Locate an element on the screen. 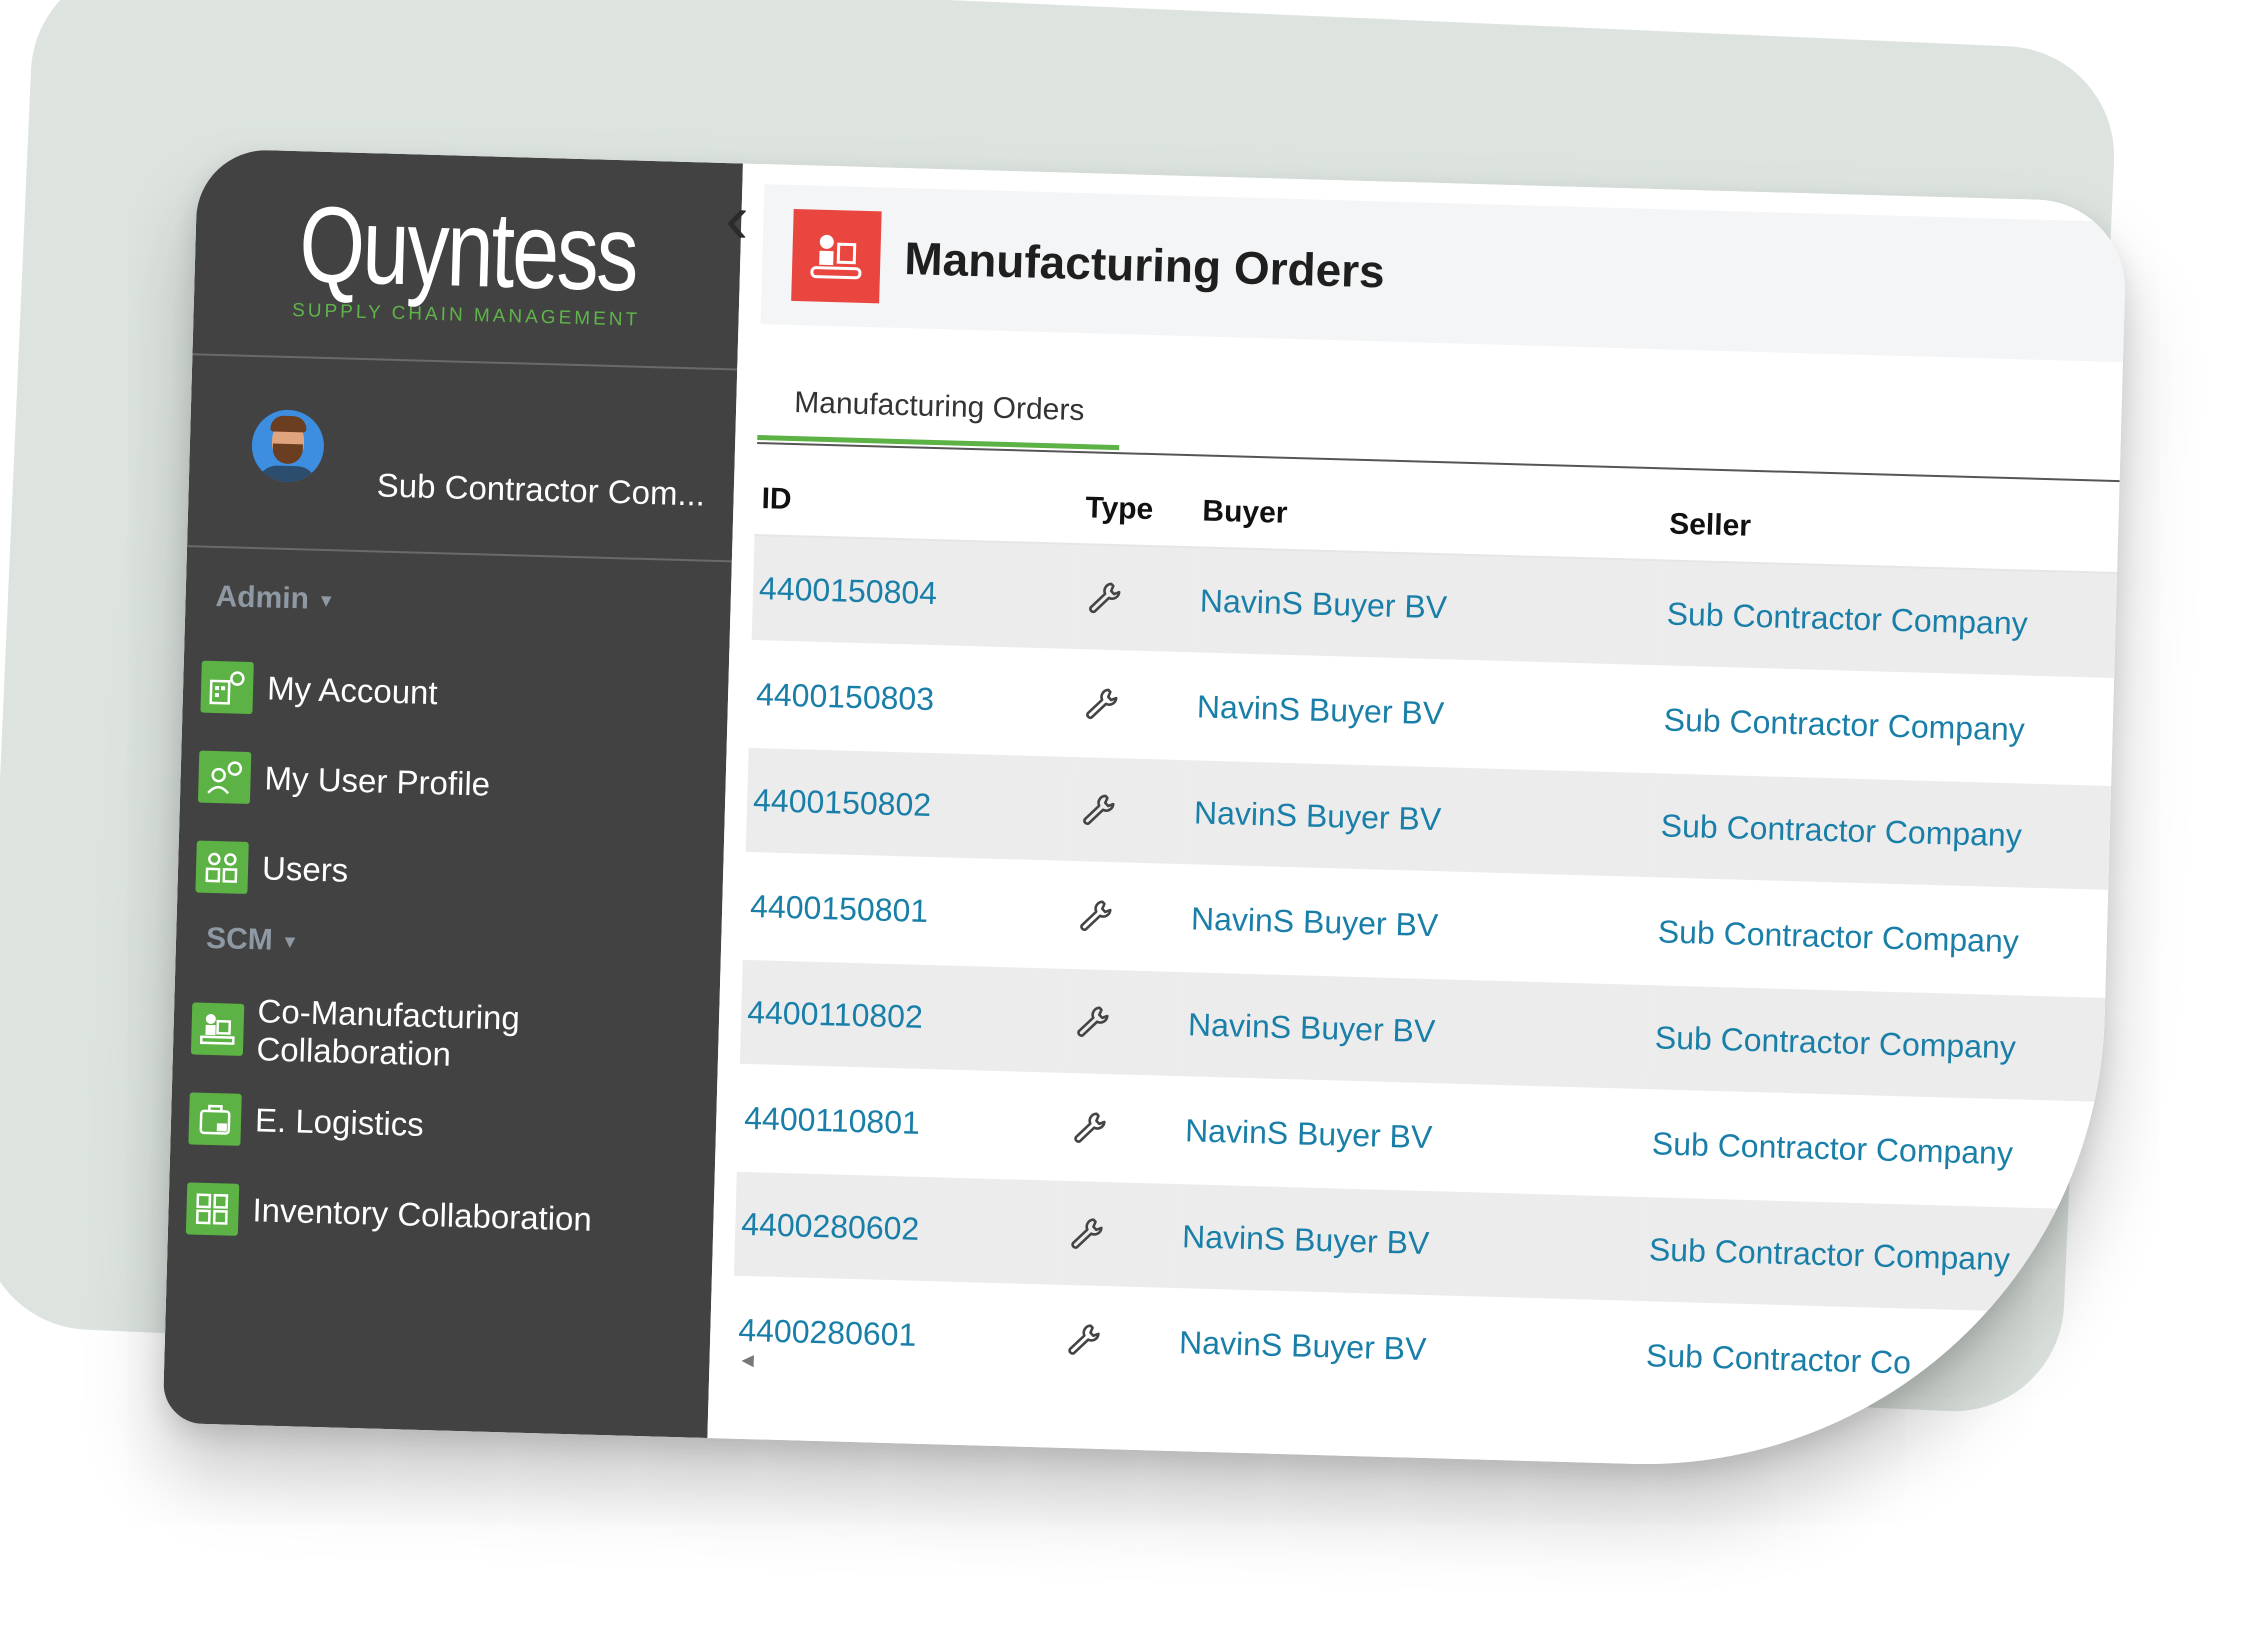 This screenshot has height=1627, width=2248. column-header-id: ID is located at coordinates (917, 504).